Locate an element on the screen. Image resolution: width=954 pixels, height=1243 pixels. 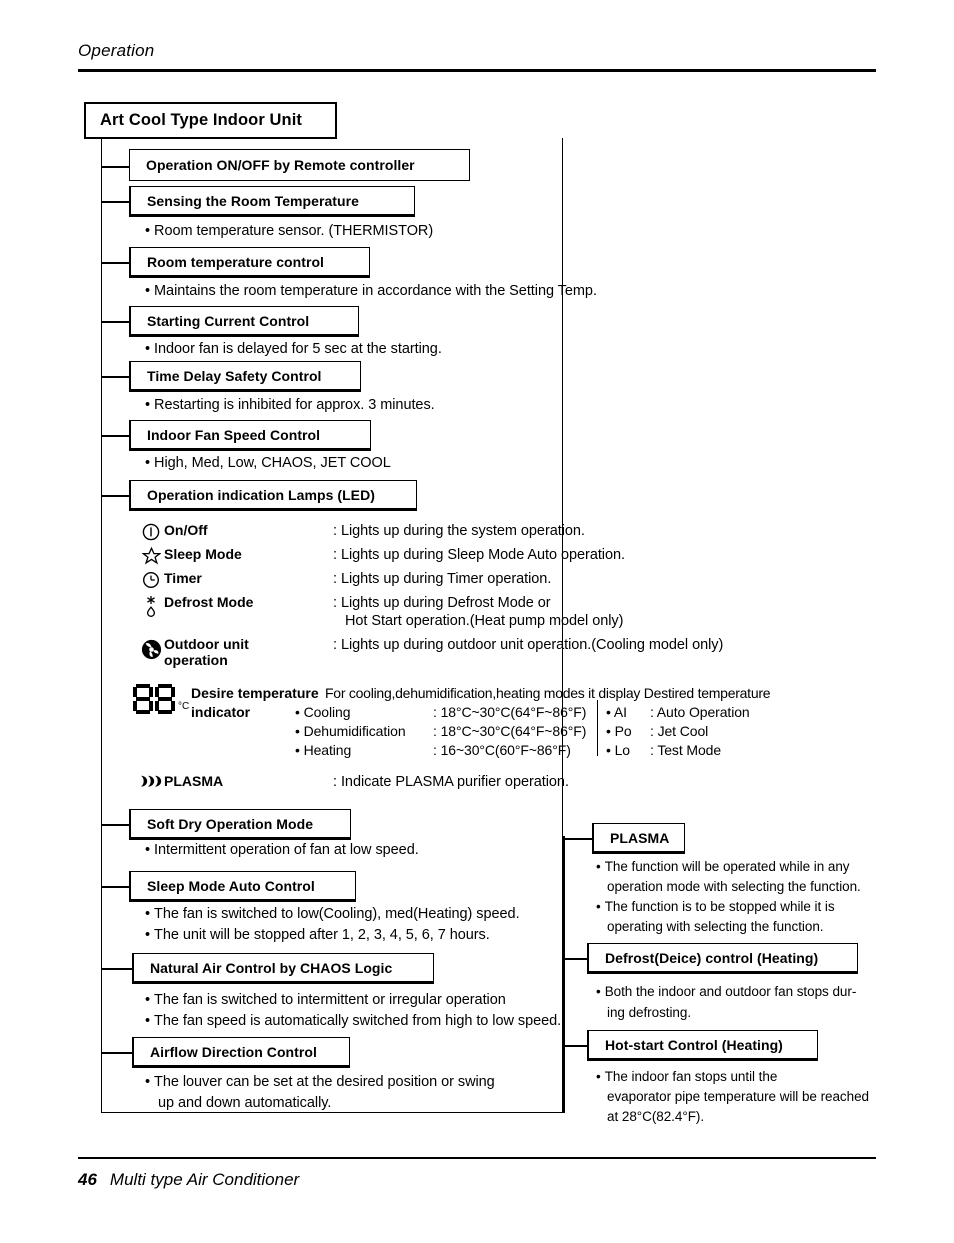
led-row-timer: Timer is located at coordinates (170, 579).